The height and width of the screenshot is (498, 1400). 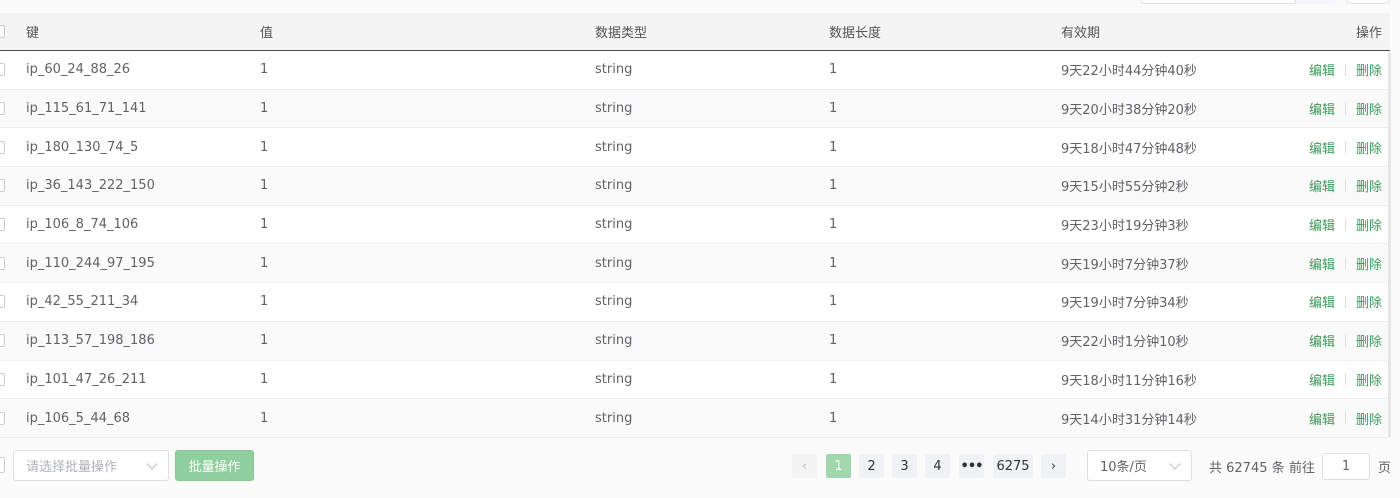 What do you see at coordinates (72, 467) in the screenshot?
I see `batch-action-placeholder: 请选择批量操作` at bounding box center [72, 467].